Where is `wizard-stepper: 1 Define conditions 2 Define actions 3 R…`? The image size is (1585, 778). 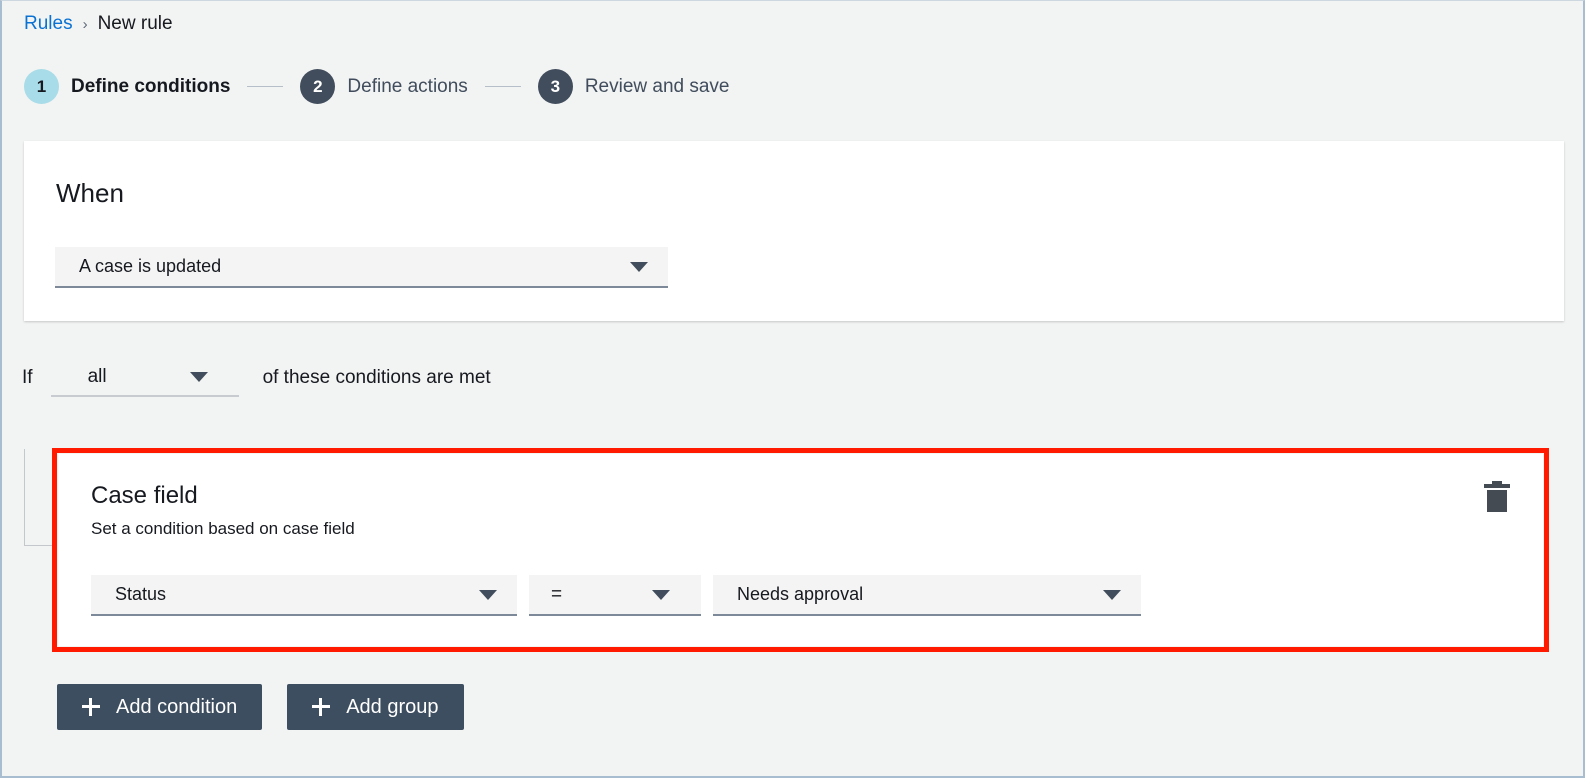 wizard-stepper: 1 Define conditions 2 Define actions 3 R… is located at coordinates (377, 86).